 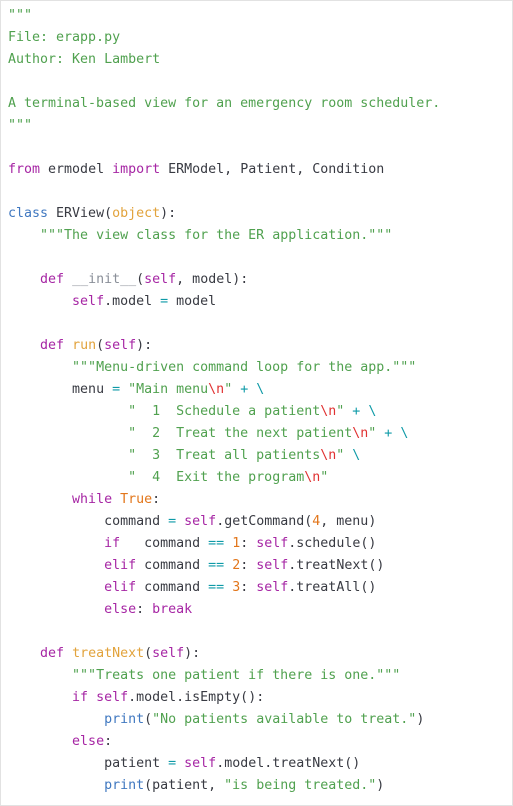 I want to click on token-init-paren: (, so click(x=140, y=279).